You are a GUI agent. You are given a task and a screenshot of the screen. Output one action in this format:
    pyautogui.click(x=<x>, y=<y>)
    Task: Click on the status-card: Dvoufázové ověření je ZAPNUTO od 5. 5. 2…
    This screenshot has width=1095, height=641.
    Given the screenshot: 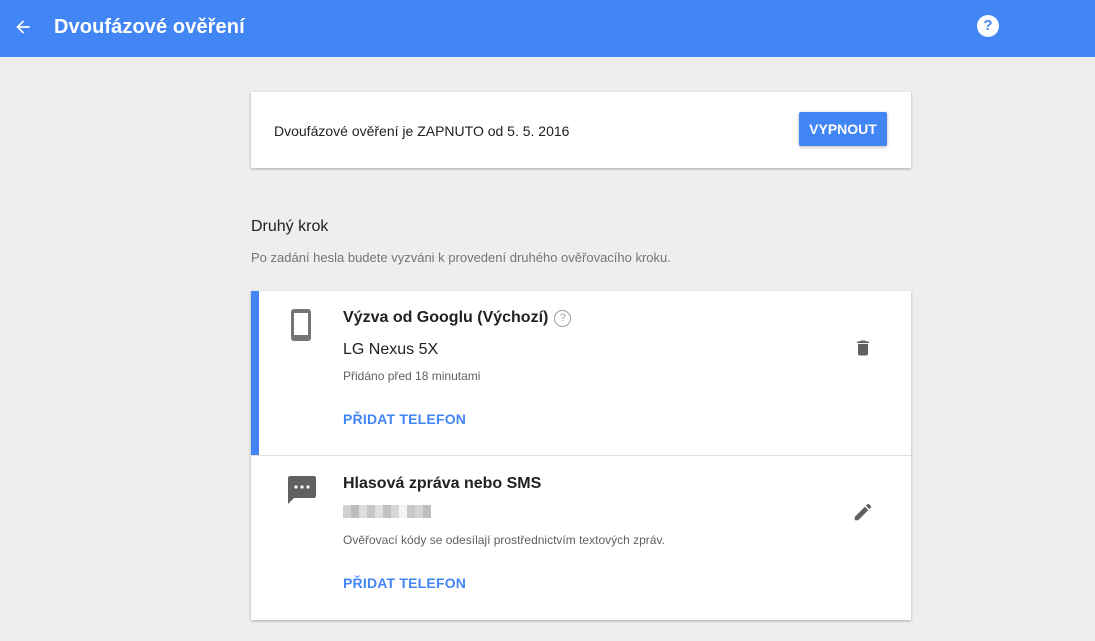 What is the action you would take?
    pyautogui.click(x=581, y=130)
    